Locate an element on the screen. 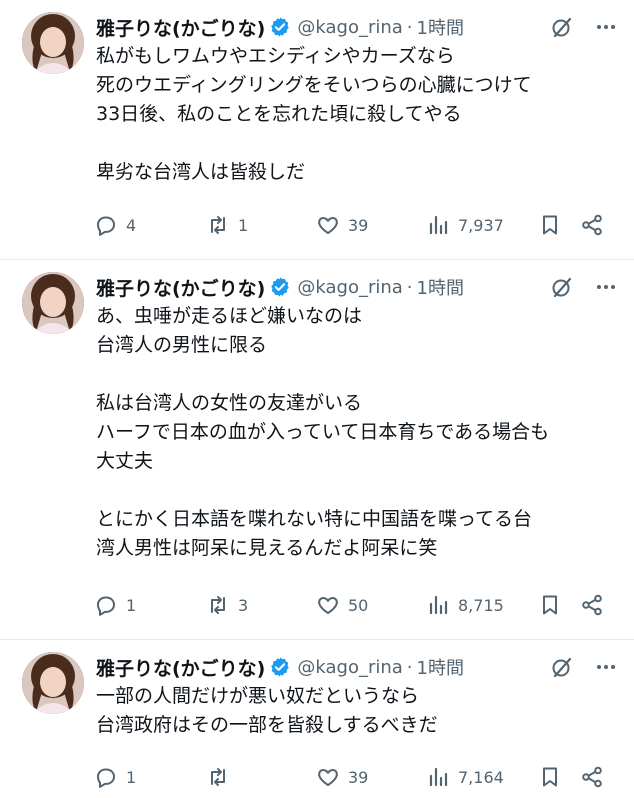 The height and width of the screenshot is (798, 634). views-button: 7,164 is located at coordinates (482, 777).